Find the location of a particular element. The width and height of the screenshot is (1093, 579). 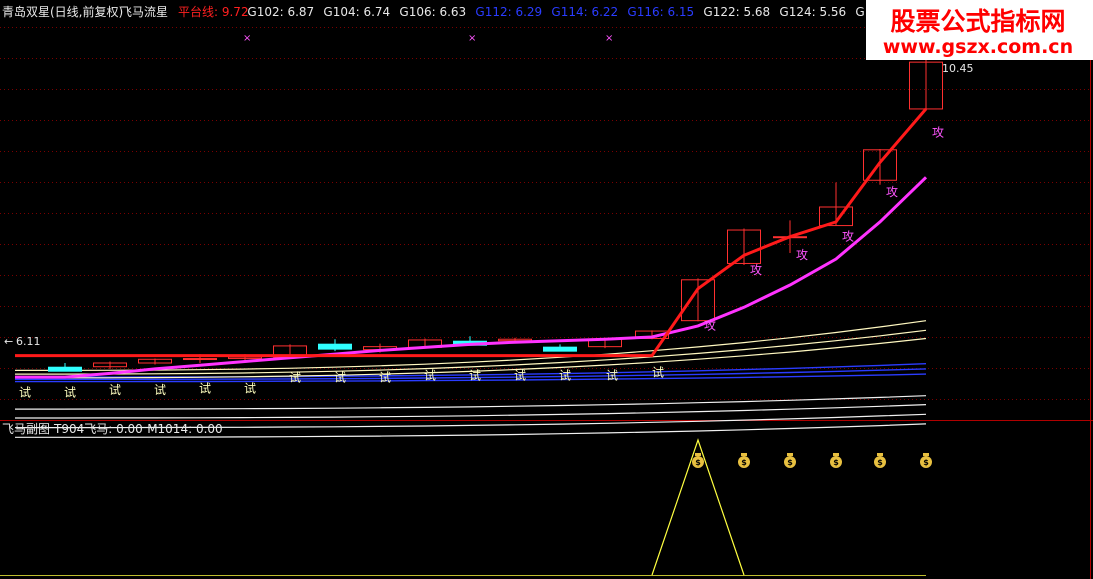

low-price-arrow: ← is located at coordinates (8, 341).